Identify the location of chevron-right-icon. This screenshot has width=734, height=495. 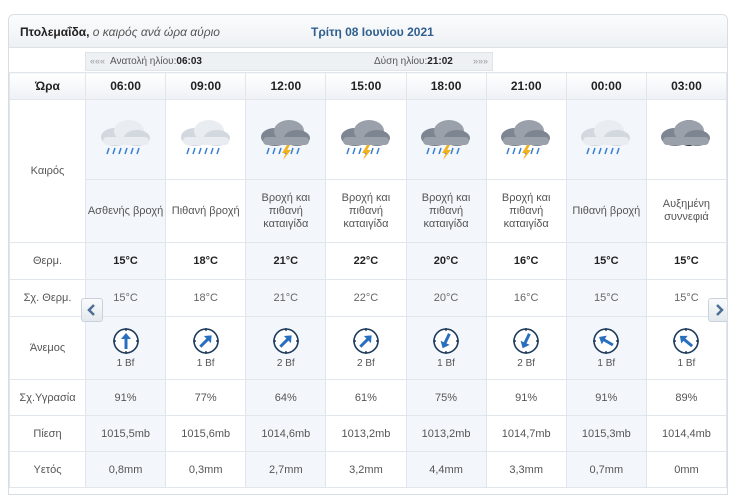
(720, 310).